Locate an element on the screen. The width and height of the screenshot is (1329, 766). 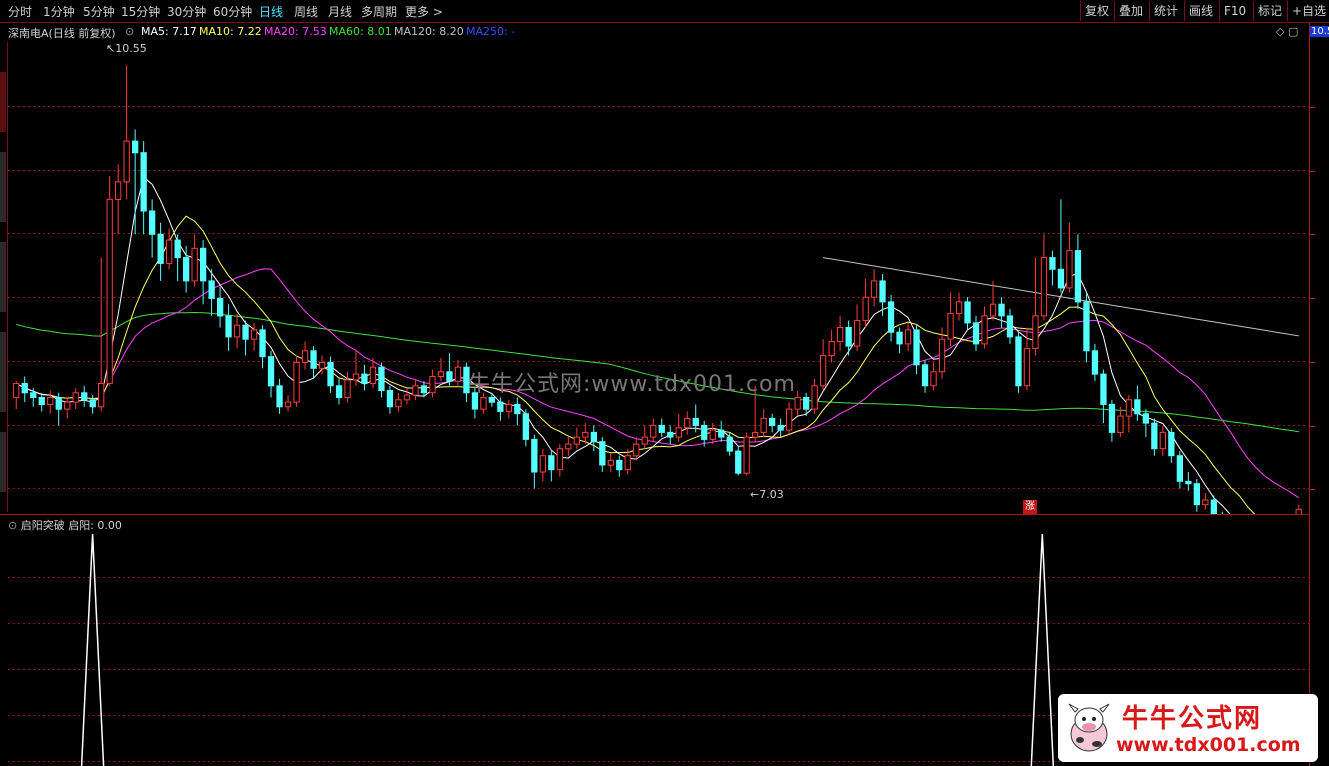
period-tab-fenshi: 分时 is located at coordinates (20, 11).